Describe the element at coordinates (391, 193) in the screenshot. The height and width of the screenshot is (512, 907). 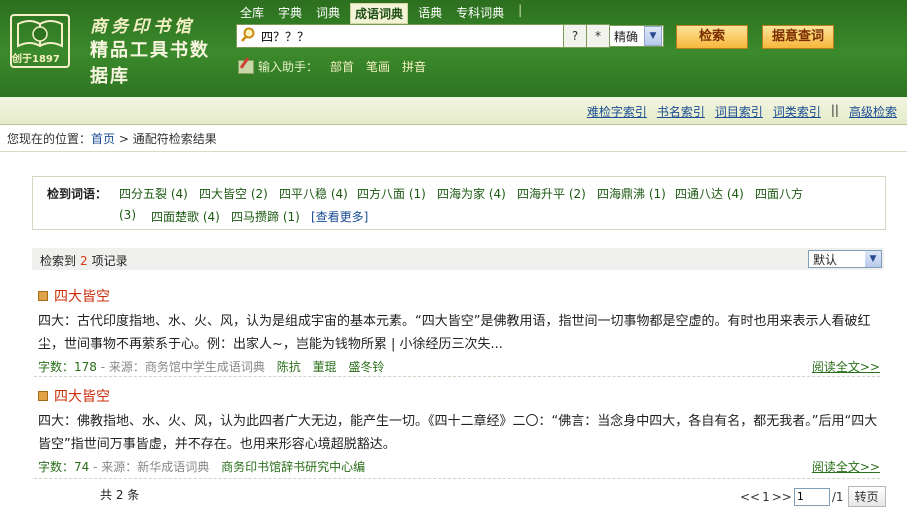
I see `related-word: 四方八面 (1)` at that location.